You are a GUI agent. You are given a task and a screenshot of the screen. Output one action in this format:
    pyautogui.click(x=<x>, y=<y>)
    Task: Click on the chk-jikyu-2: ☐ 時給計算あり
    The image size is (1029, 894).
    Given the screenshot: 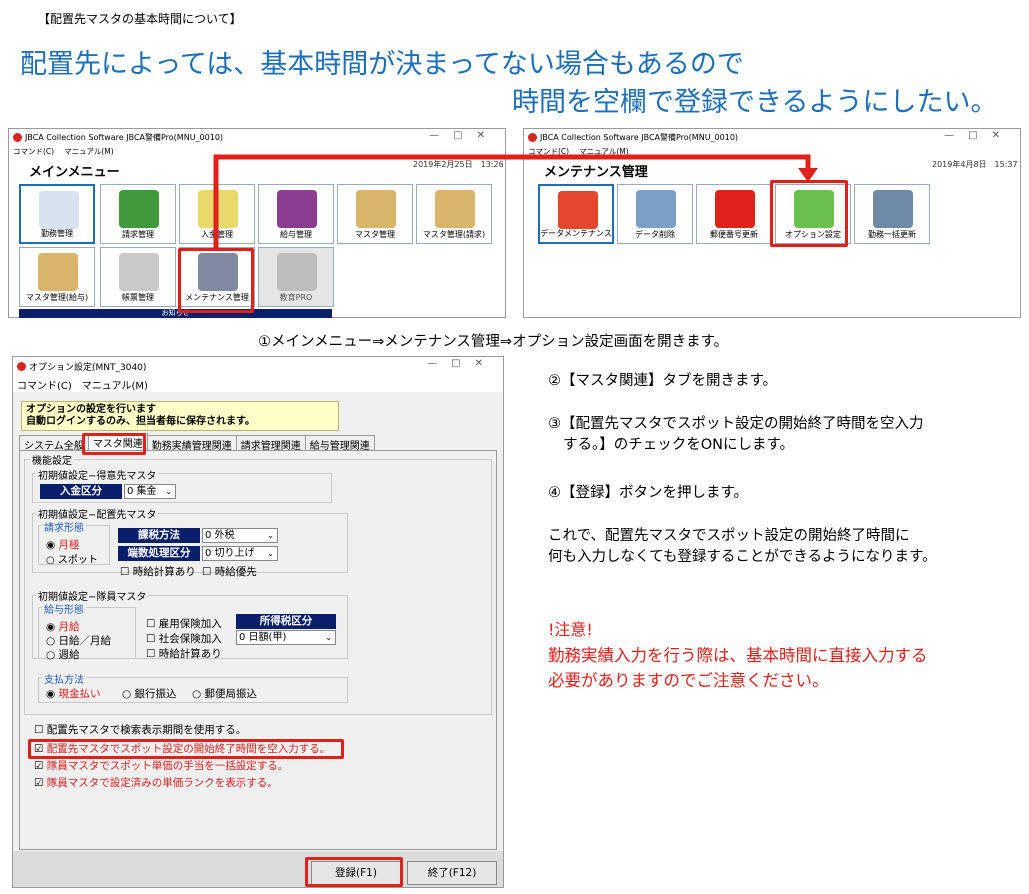 What is the action you would take?
    pyautogui.click(x=184, y=653)
    